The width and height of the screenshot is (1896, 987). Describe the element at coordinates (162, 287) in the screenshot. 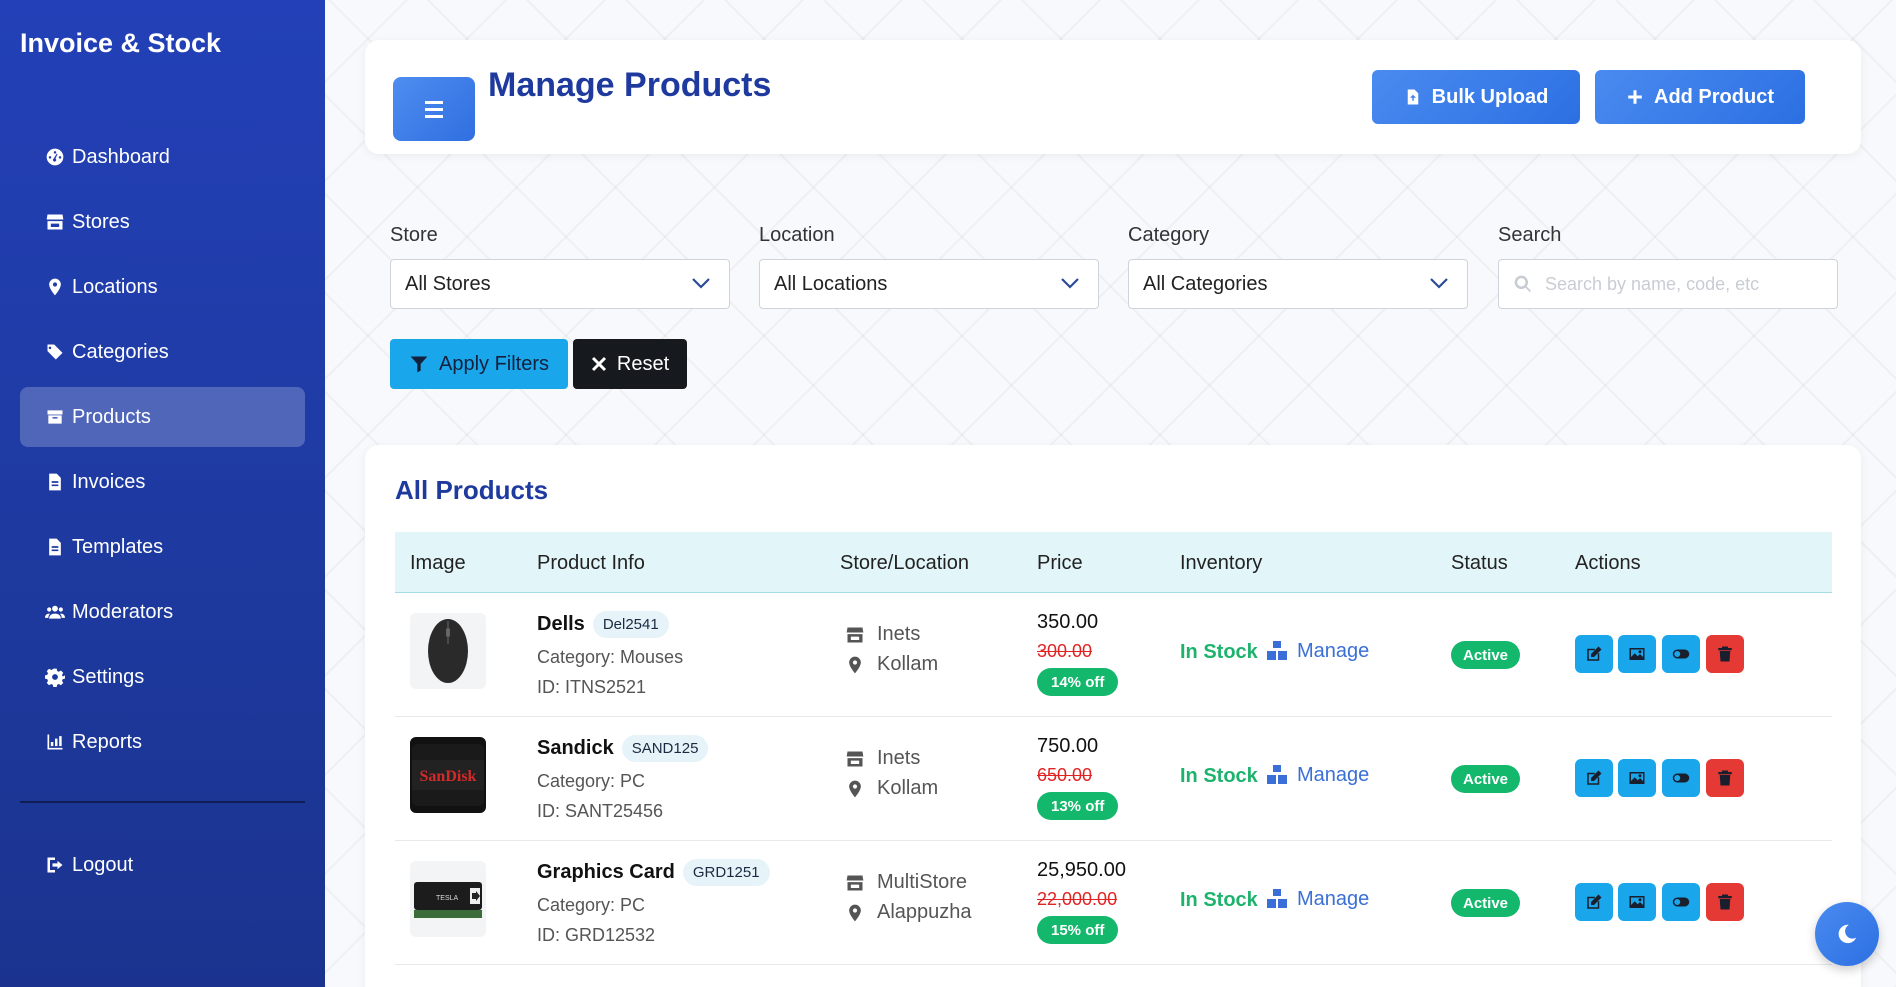

I see `sidebar-item-locations: Locations` at that location.